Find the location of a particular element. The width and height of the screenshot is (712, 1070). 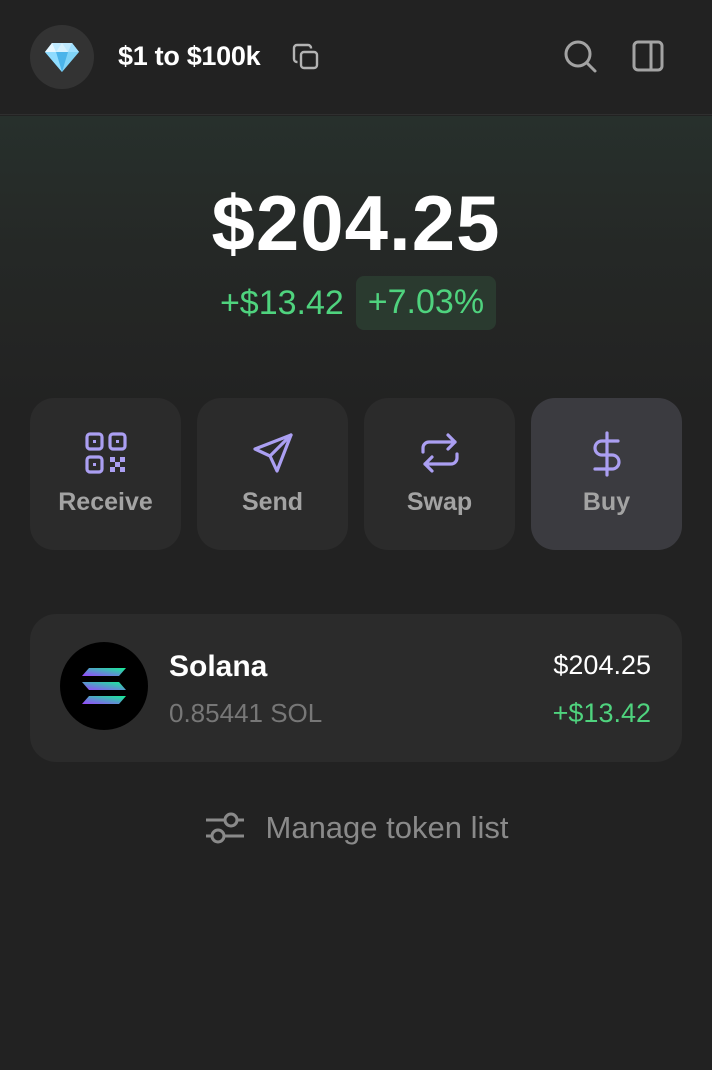

solana-icon is located at coordinates (104, 686).